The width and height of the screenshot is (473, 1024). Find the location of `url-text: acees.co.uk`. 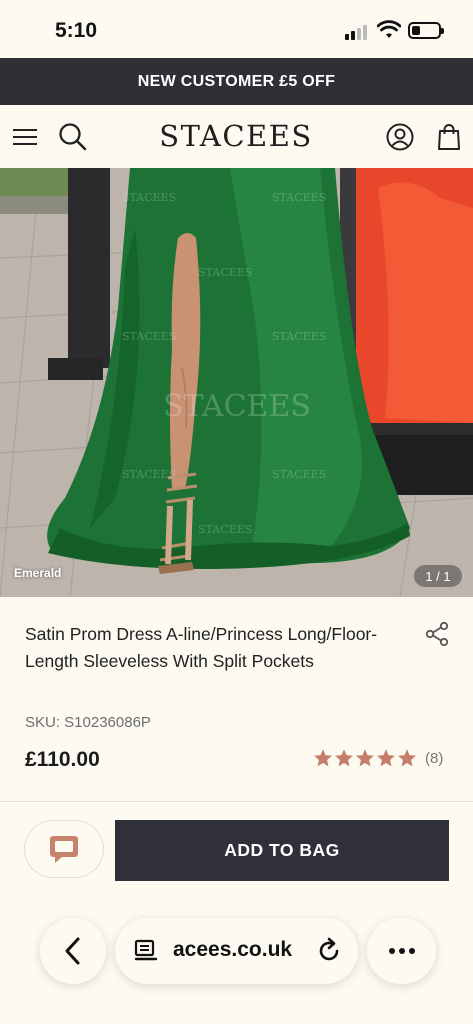

url-text: acees.co.uk is located at coordinates (233, 949).